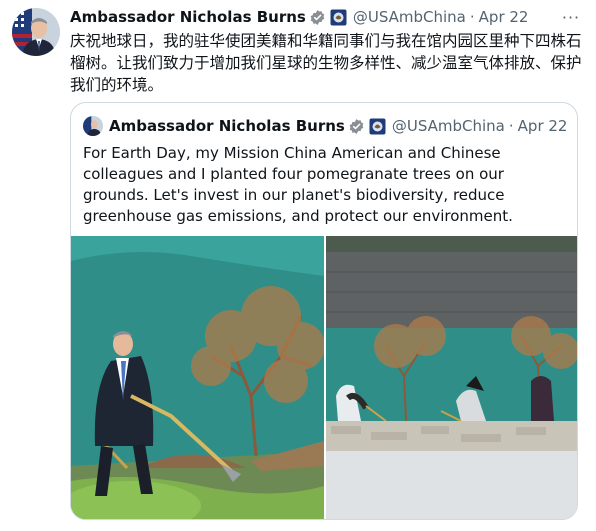 This screenshot has height=531, width=596. I want to click on author-name: Ambassador Nicholas Burns, so click(188, 17).